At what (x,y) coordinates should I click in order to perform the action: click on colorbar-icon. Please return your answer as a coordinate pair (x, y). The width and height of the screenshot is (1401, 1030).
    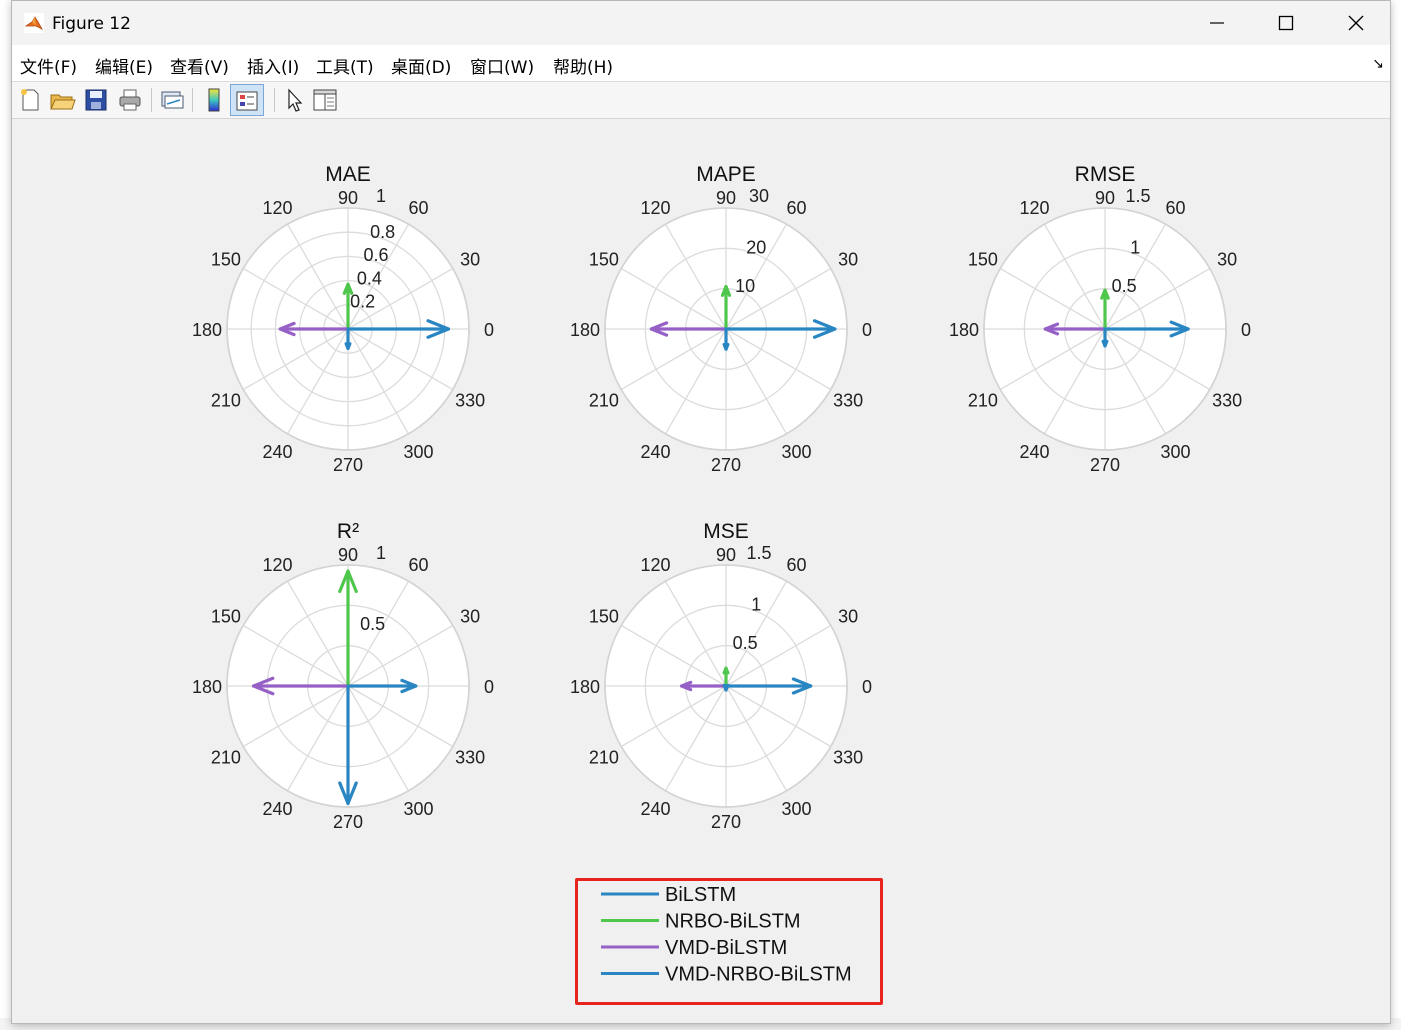
    Looking at the image, I should click on (214, 100).